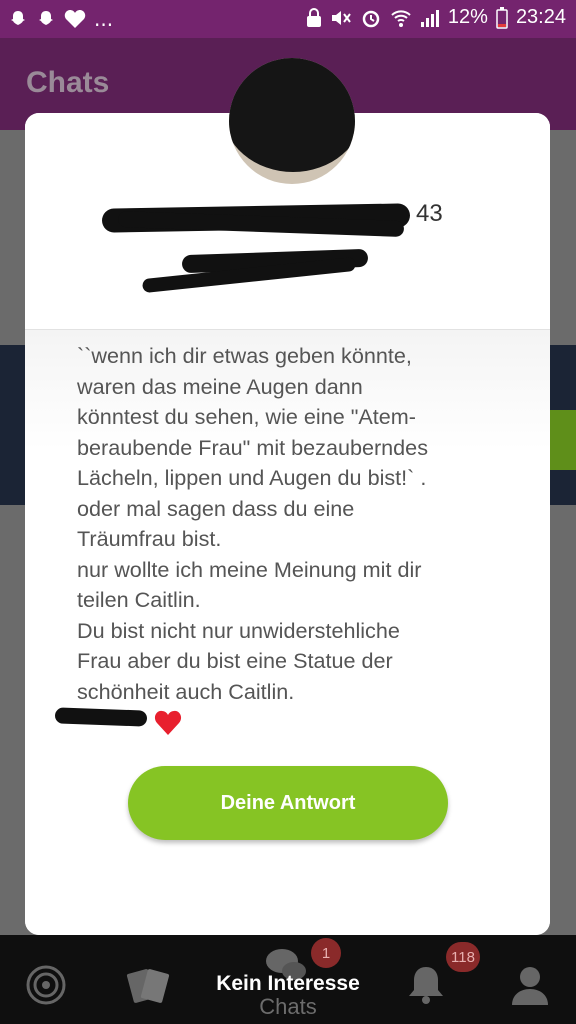 This screenshot has width=576, height=1024. Describe the element at coordinates (288, 1006) in the screenshot. I see `nav-label-chats: Chats` at that location.